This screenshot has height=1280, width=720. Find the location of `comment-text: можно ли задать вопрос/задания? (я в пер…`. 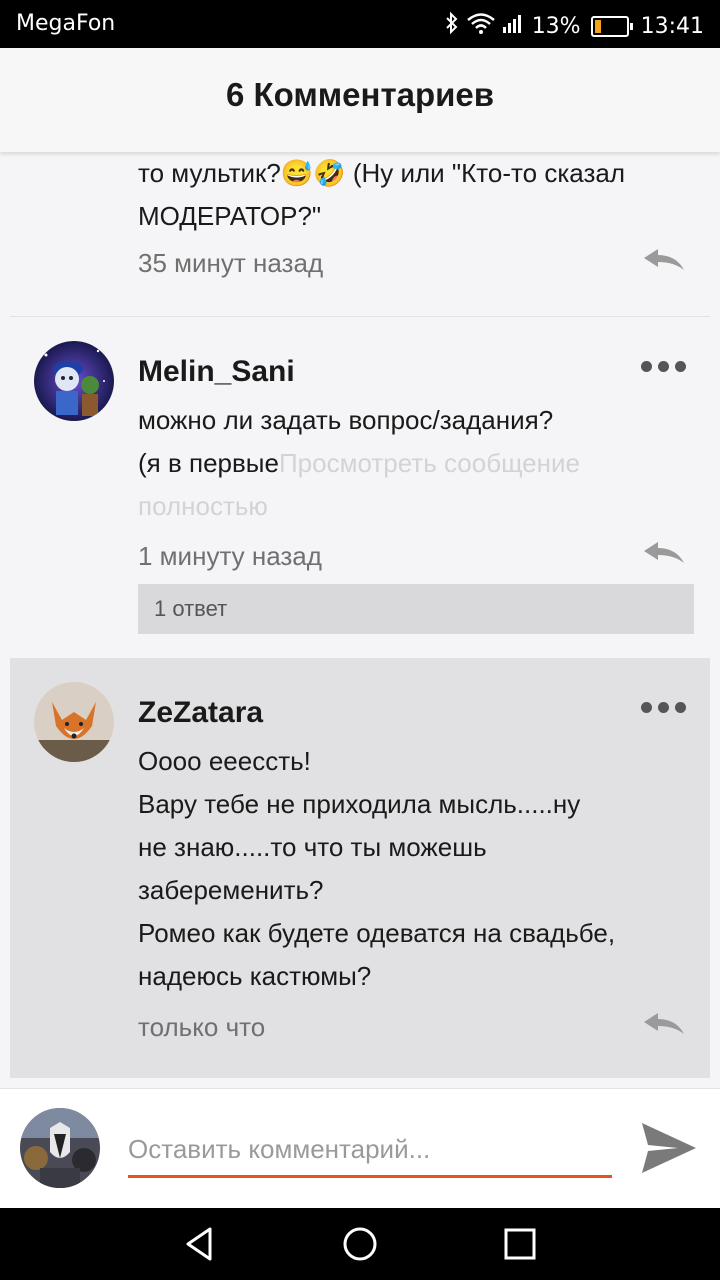

comment-text: можно ли задать вопрос/задания? (я в пер… is located at coordinates (414, 463).